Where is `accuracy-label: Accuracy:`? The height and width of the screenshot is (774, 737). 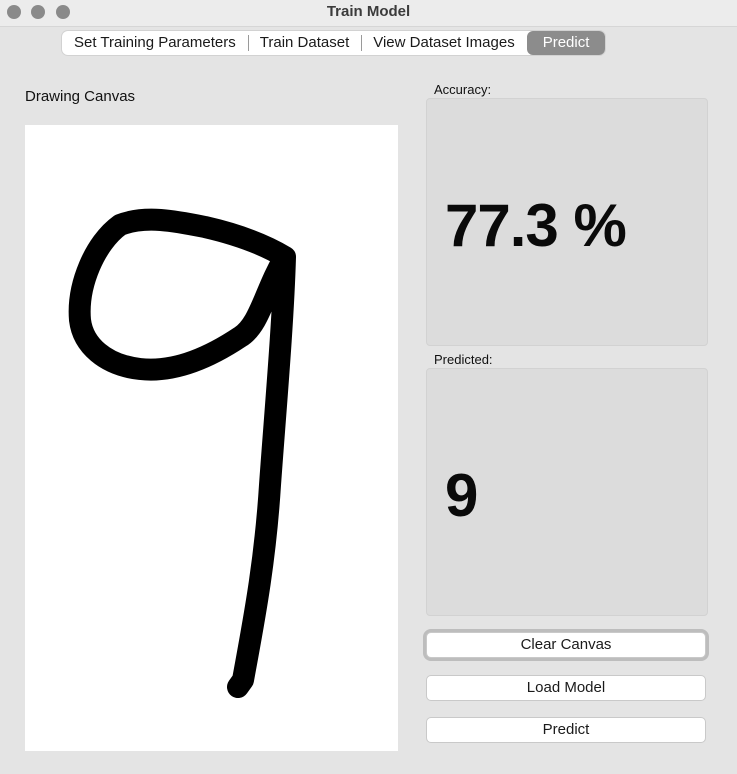 accuracy-label: Accuracy: is located at coordinates (463, 89).